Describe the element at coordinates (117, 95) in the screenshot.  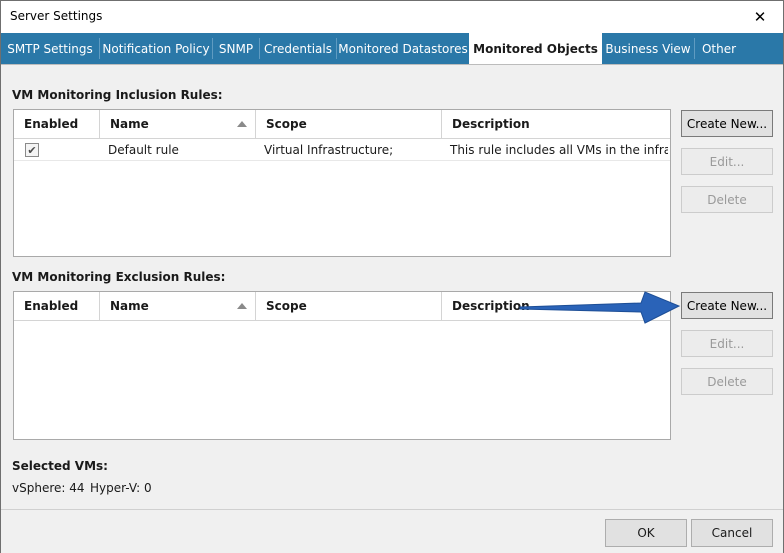
I see `inclusion-rules-label: VM Monitoring Inclusion Rules:` at that location.